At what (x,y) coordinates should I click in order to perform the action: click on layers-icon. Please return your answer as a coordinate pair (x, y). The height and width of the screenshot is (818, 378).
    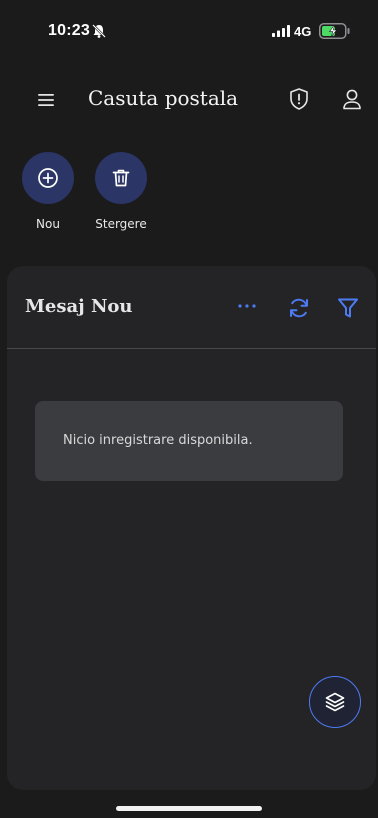
    Looking at the image, I should click on (335, 702).